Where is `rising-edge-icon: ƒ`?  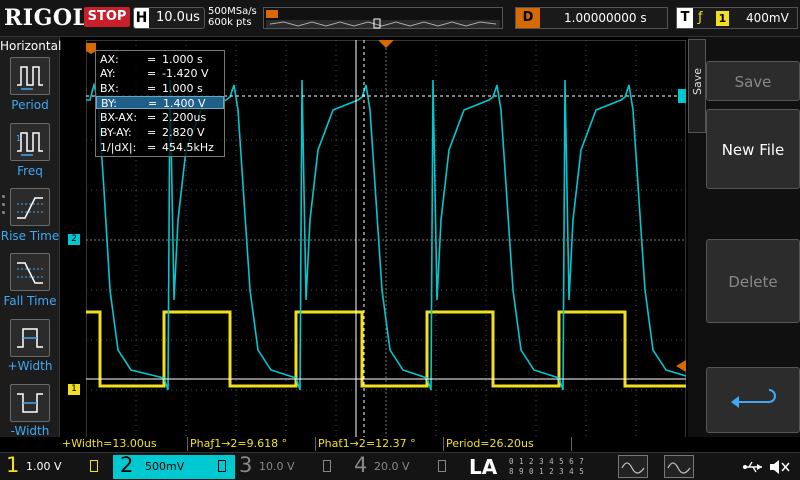 rising-edge-icon: ƒ is located at coordinates (700, 17).